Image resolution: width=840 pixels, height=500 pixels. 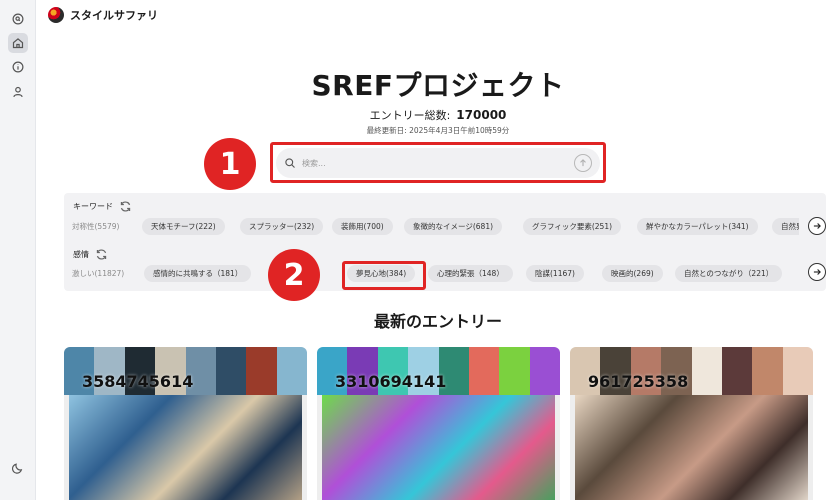 I want to click on entry-count: エントリー総数: 170000, so click(x=420, y=115).